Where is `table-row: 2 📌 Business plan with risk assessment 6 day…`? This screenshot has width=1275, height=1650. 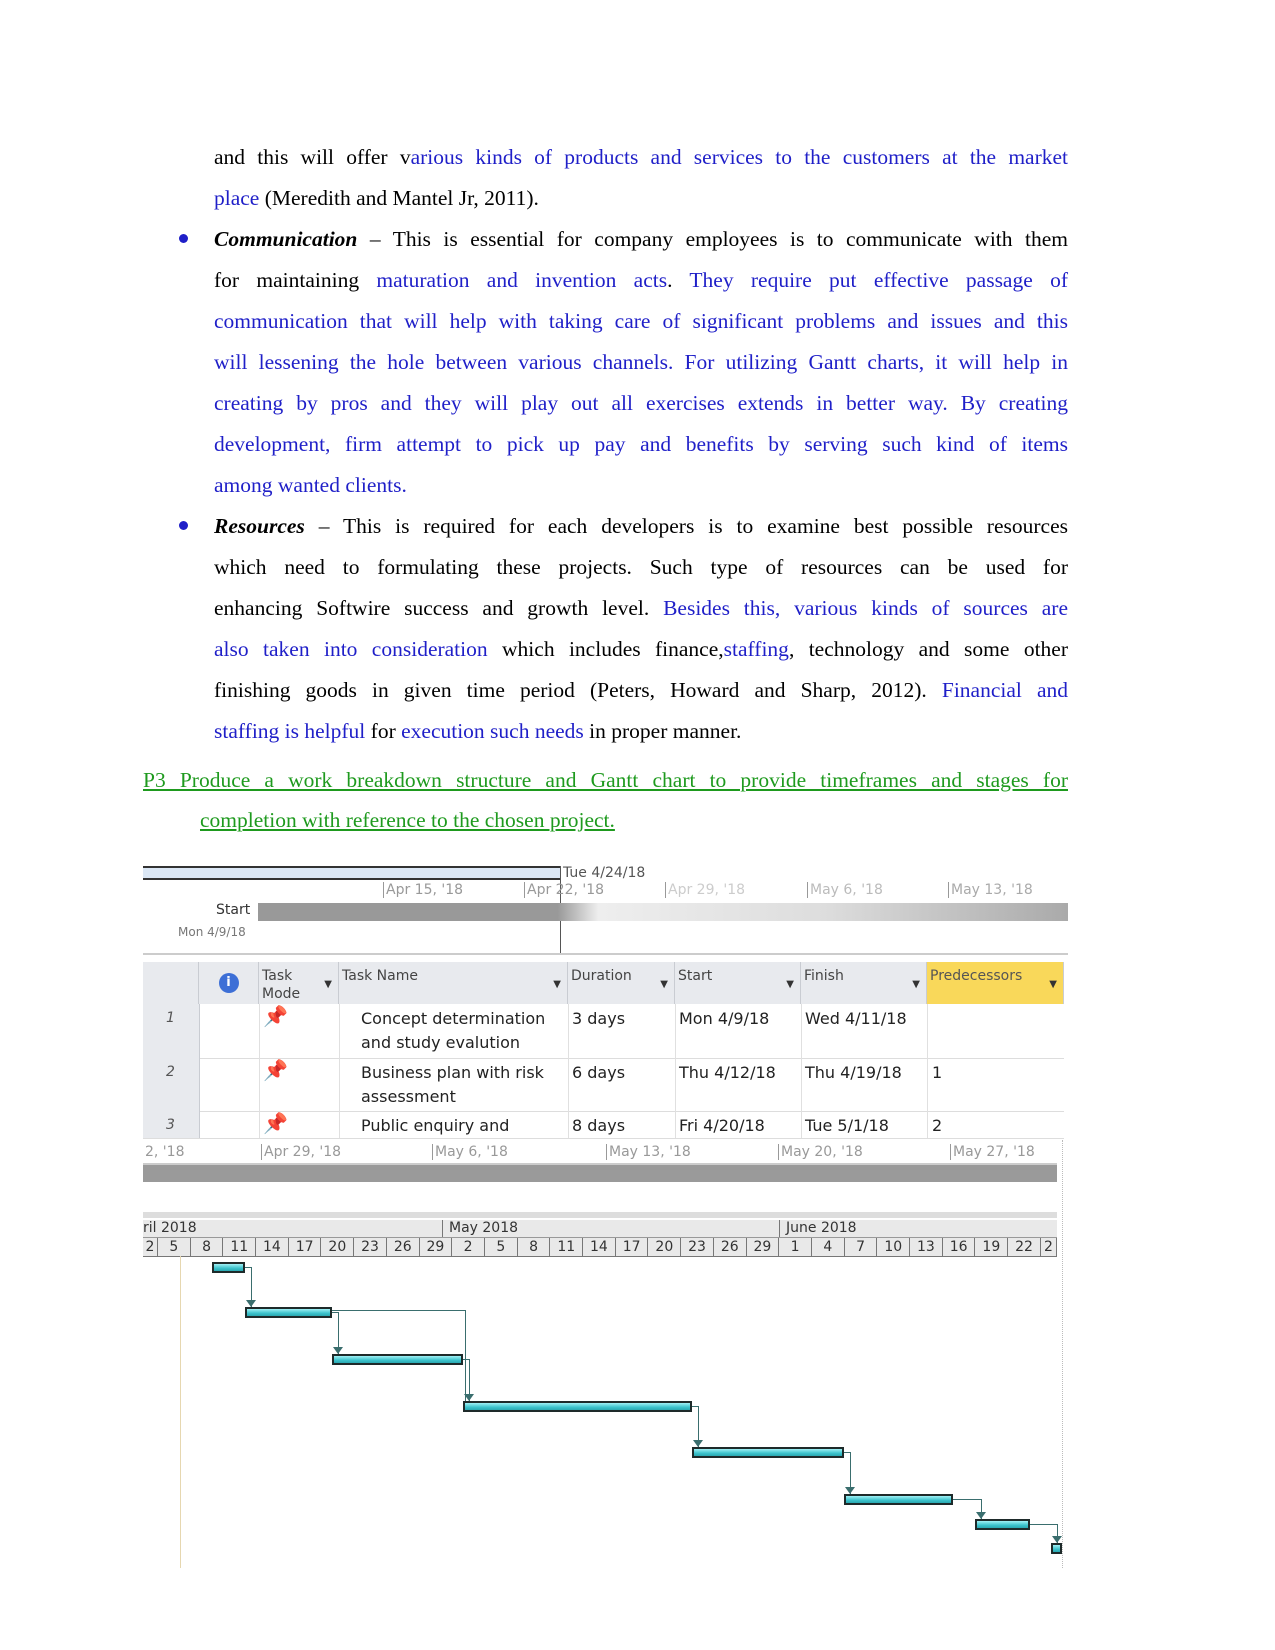
table-row: 2 📌 Business plan with risk assessment 6 day… is located at coordinates (603, 1085).